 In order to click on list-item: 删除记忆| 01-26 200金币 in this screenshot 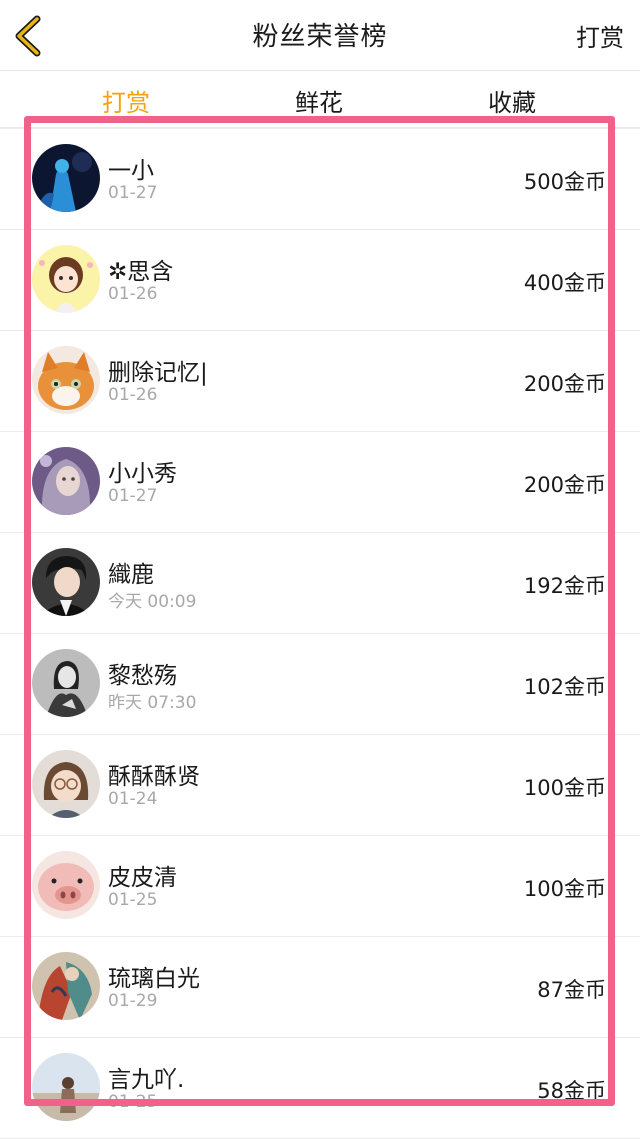, I will do `click(320, 381)`.